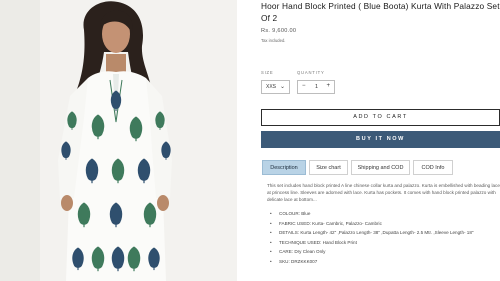  I want to click on minus-icon: −, so click(304, 86).